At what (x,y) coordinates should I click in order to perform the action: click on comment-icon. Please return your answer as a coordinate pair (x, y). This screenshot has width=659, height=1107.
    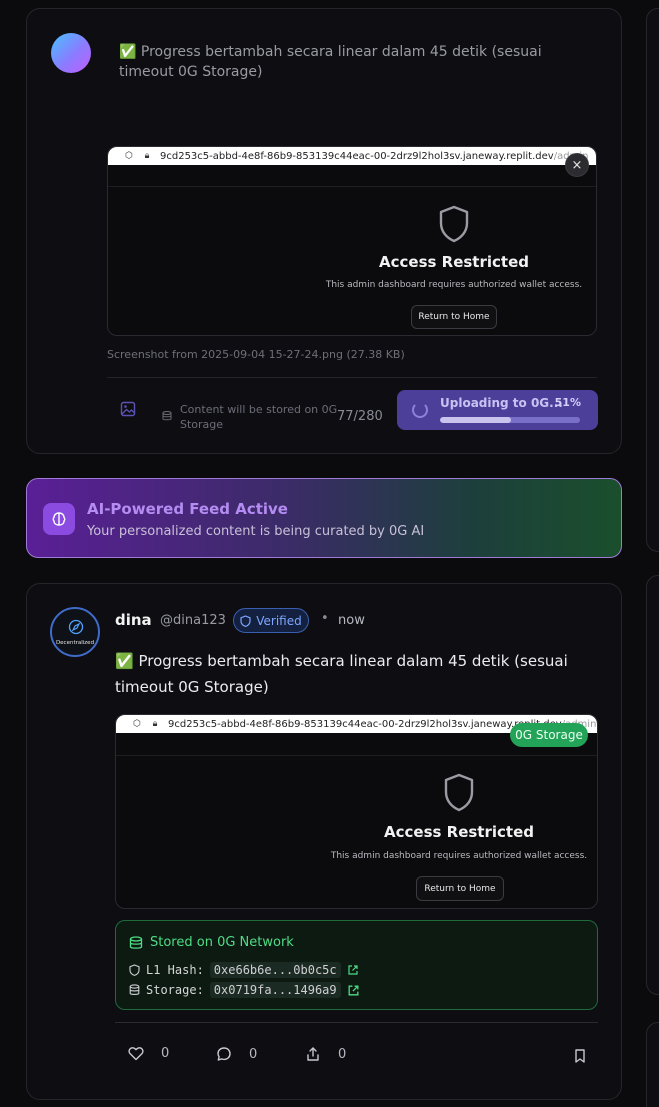
    Looking at the image, I should click on (224, 1054).